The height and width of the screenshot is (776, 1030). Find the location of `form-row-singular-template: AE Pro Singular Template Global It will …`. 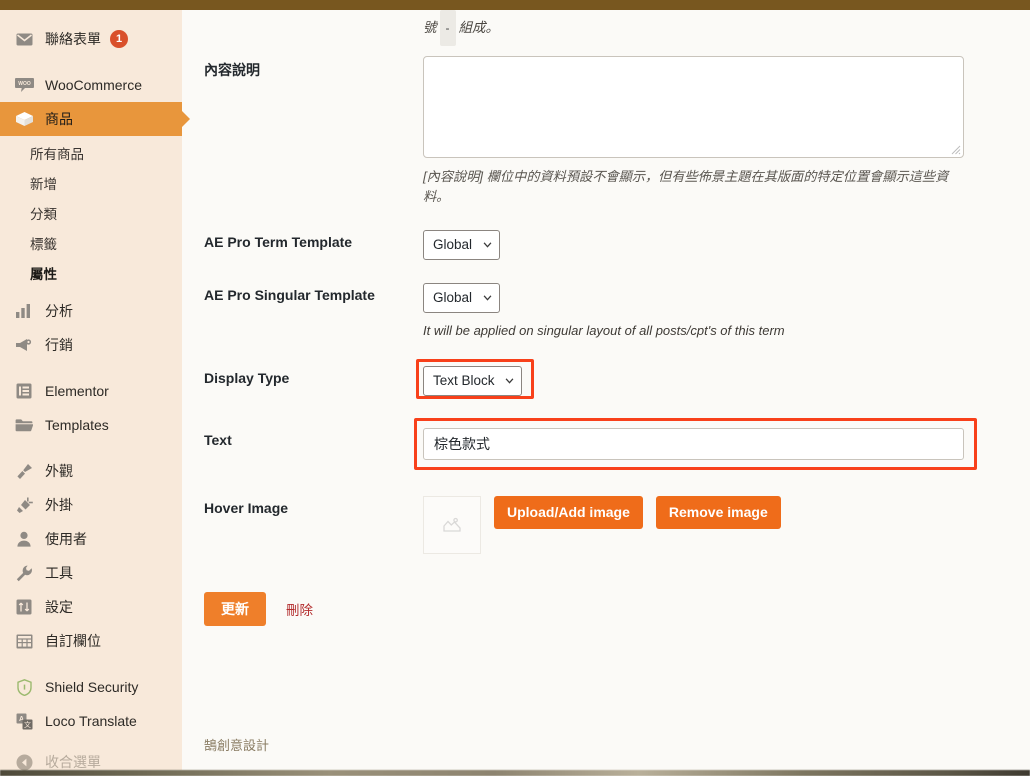

form-row-singular-template: AE Pro Singular Template Global It will … is located at coordinates (606, 312).